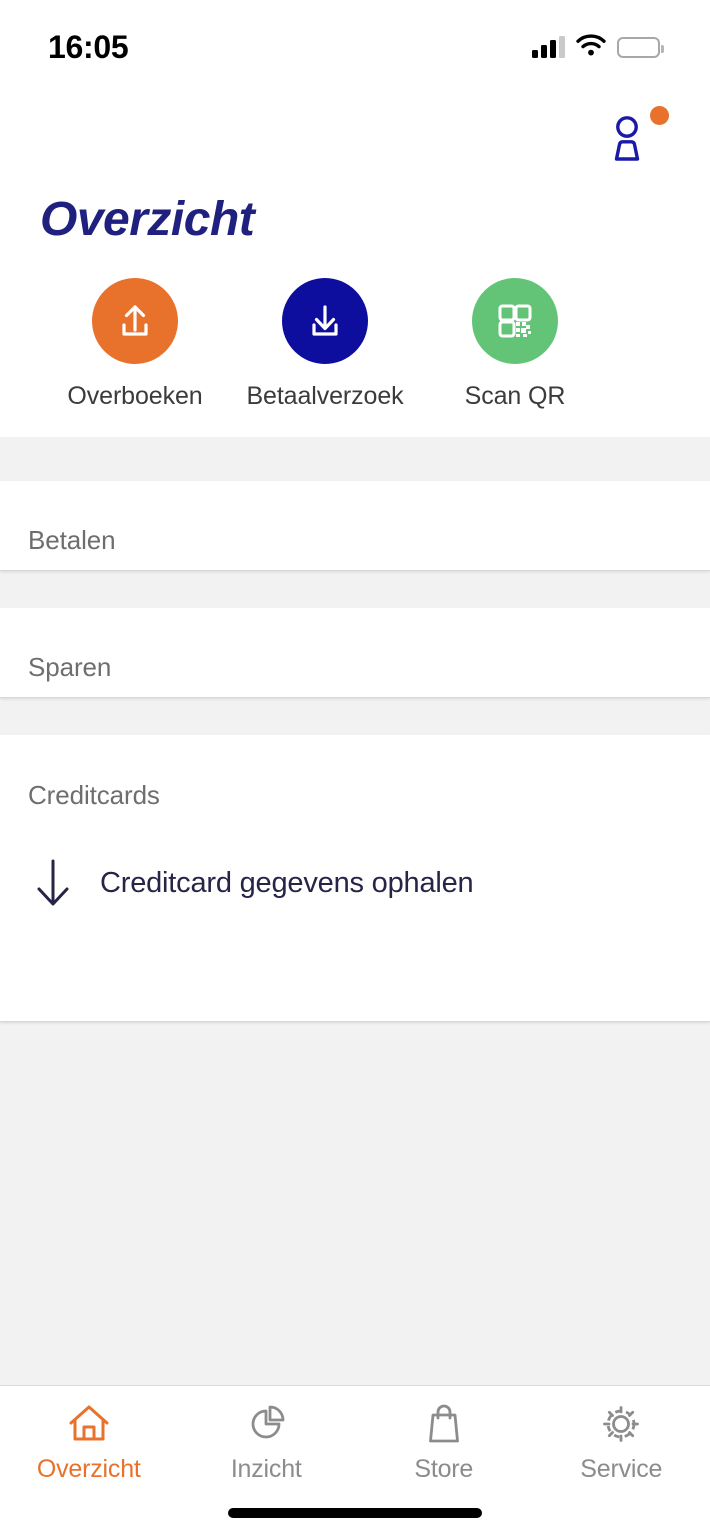 Image resolution: width=710 pixels, height=1536 pixels. I want to click on section-label: Betalen, so click(72, 540).